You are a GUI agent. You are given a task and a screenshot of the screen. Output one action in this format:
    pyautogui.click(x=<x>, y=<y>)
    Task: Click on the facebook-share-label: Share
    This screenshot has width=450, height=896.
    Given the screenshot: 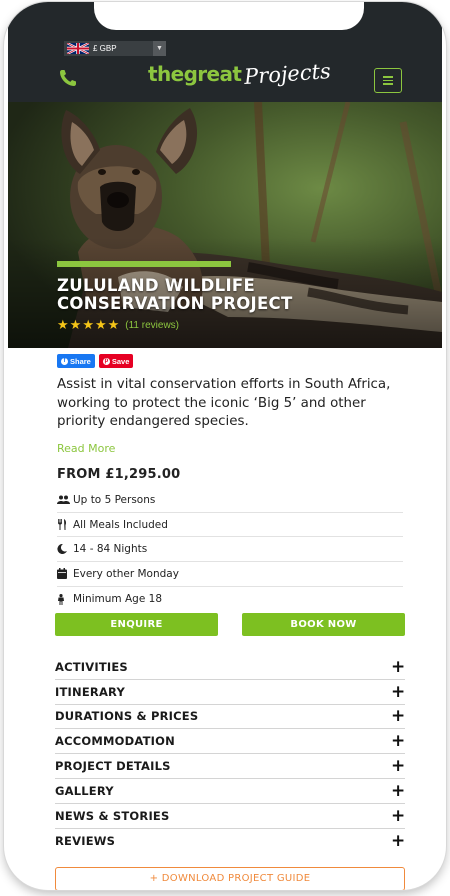 What is the action you would take?
    pyautogui.click(x=80, y=361)
    